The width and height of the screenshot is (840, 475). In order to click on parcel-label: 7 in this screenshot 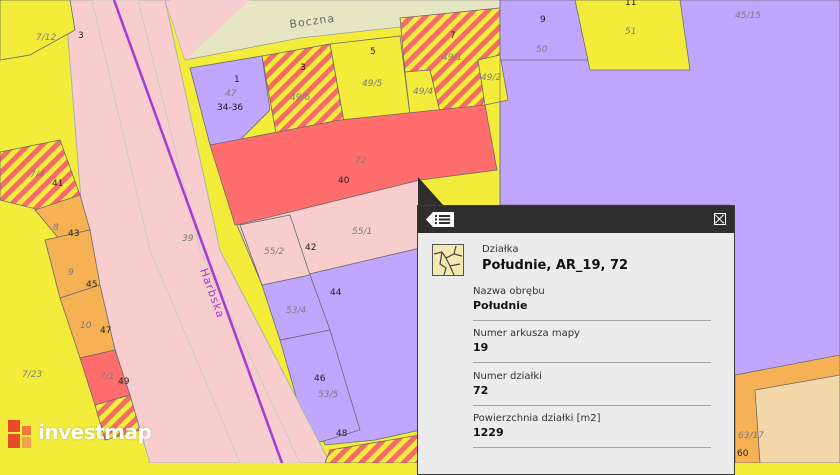, I will do `click(453, 36)`.